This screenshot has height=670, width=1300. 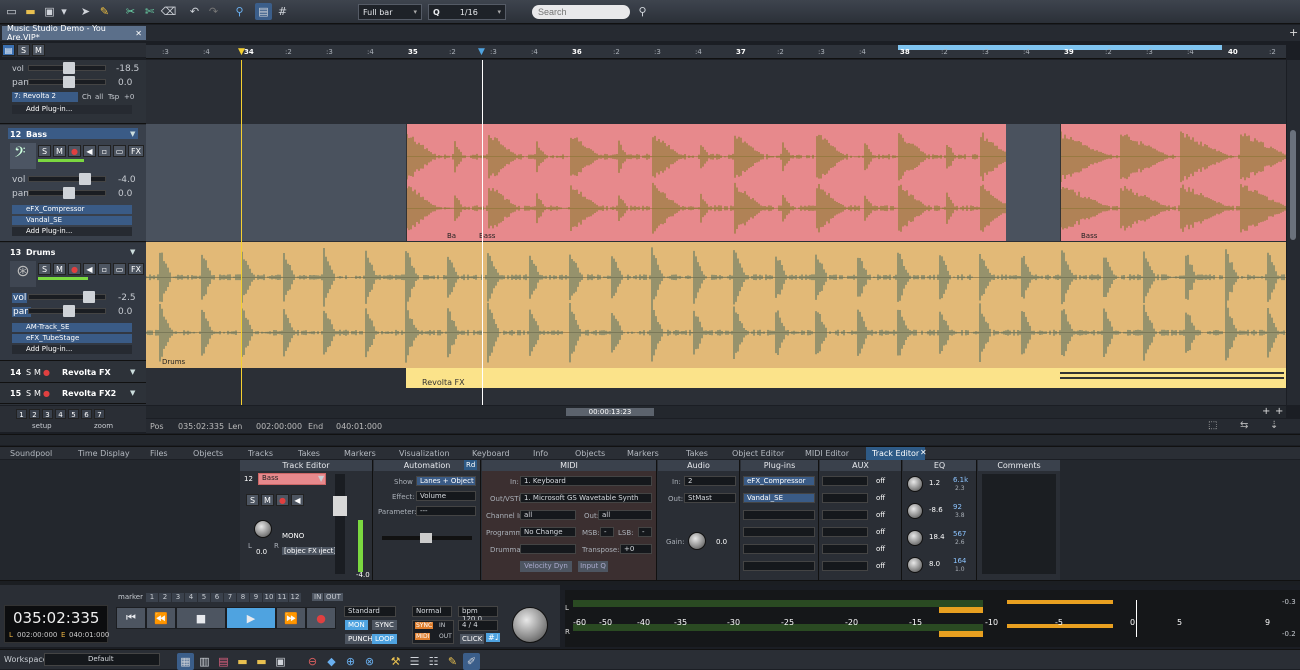 What do you see at coordinates (89, 151) in the screenshot?
I see `speaker-icon: ◀` at bounding box center [89, 151].